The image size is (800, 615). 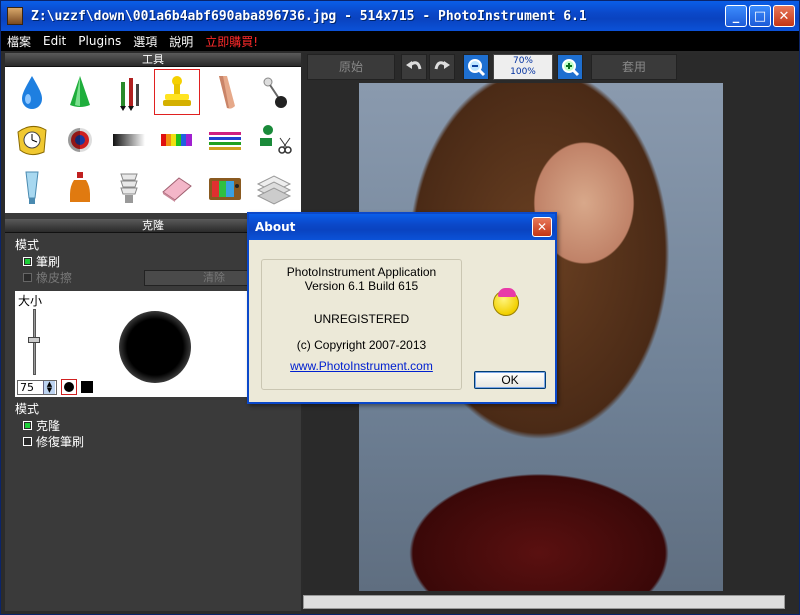 What do you see at coordinates (361, 272) in the screenshot?
I see `about-app-name: PhotoInstrument Application` at bounding box center [361, 272].